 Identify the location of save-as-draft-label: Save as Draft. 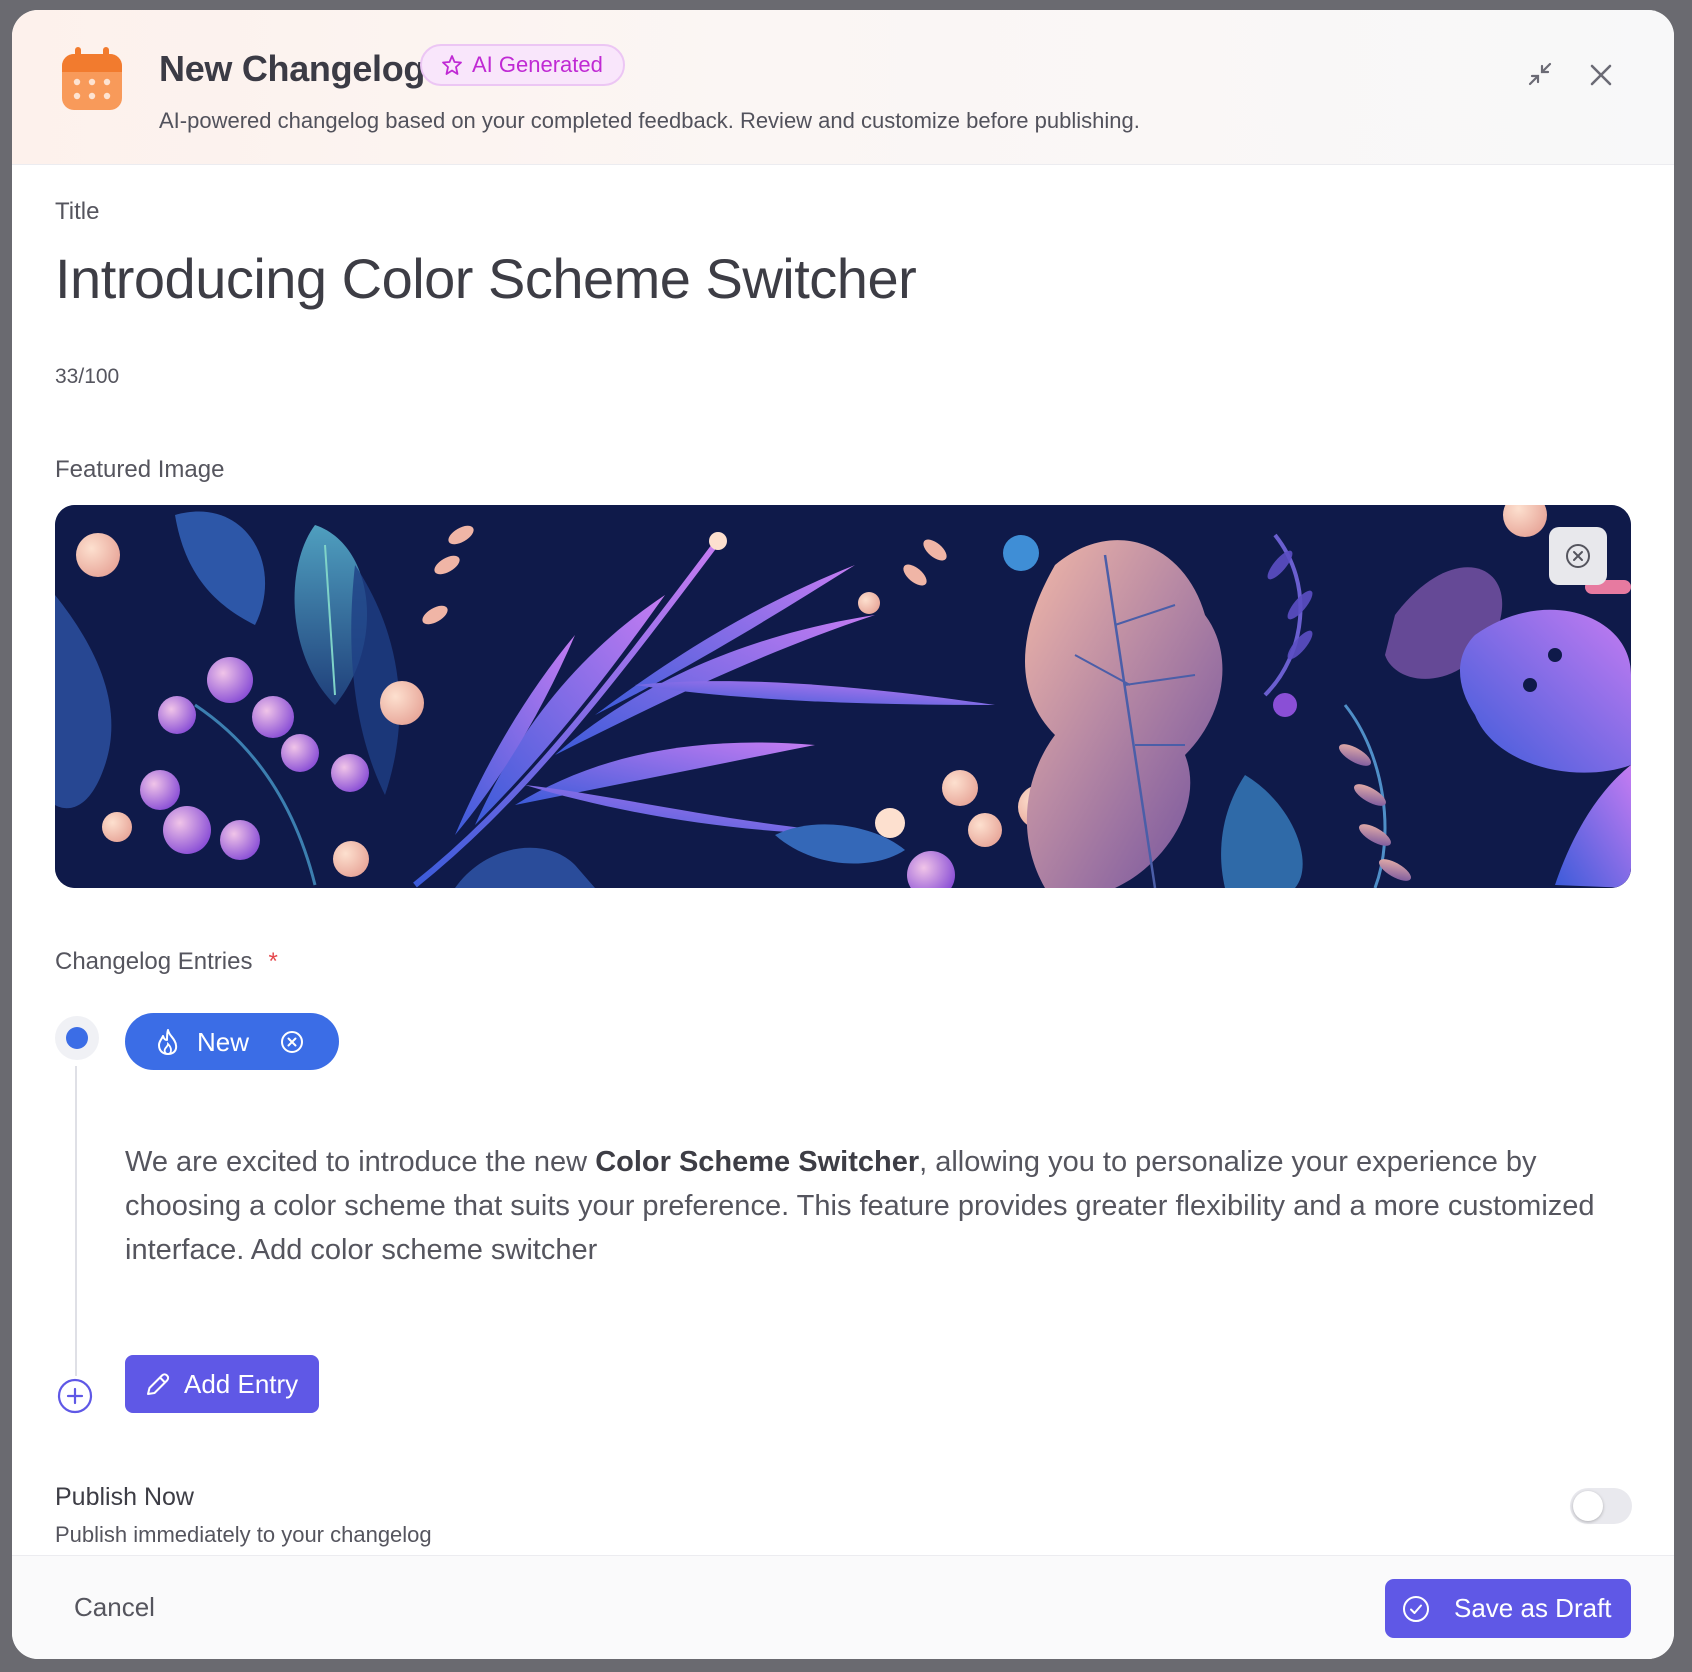
(1533, 1608).